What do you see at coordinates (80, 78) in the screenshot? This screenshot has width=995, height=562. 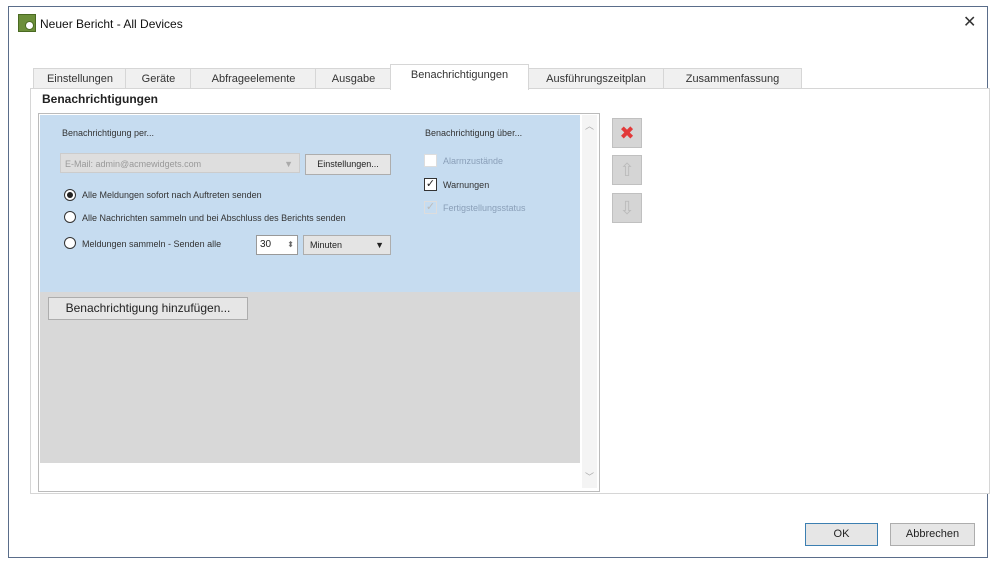 I see `tab-einstellungen: Einstellungen` at bounding box center [80, 78].